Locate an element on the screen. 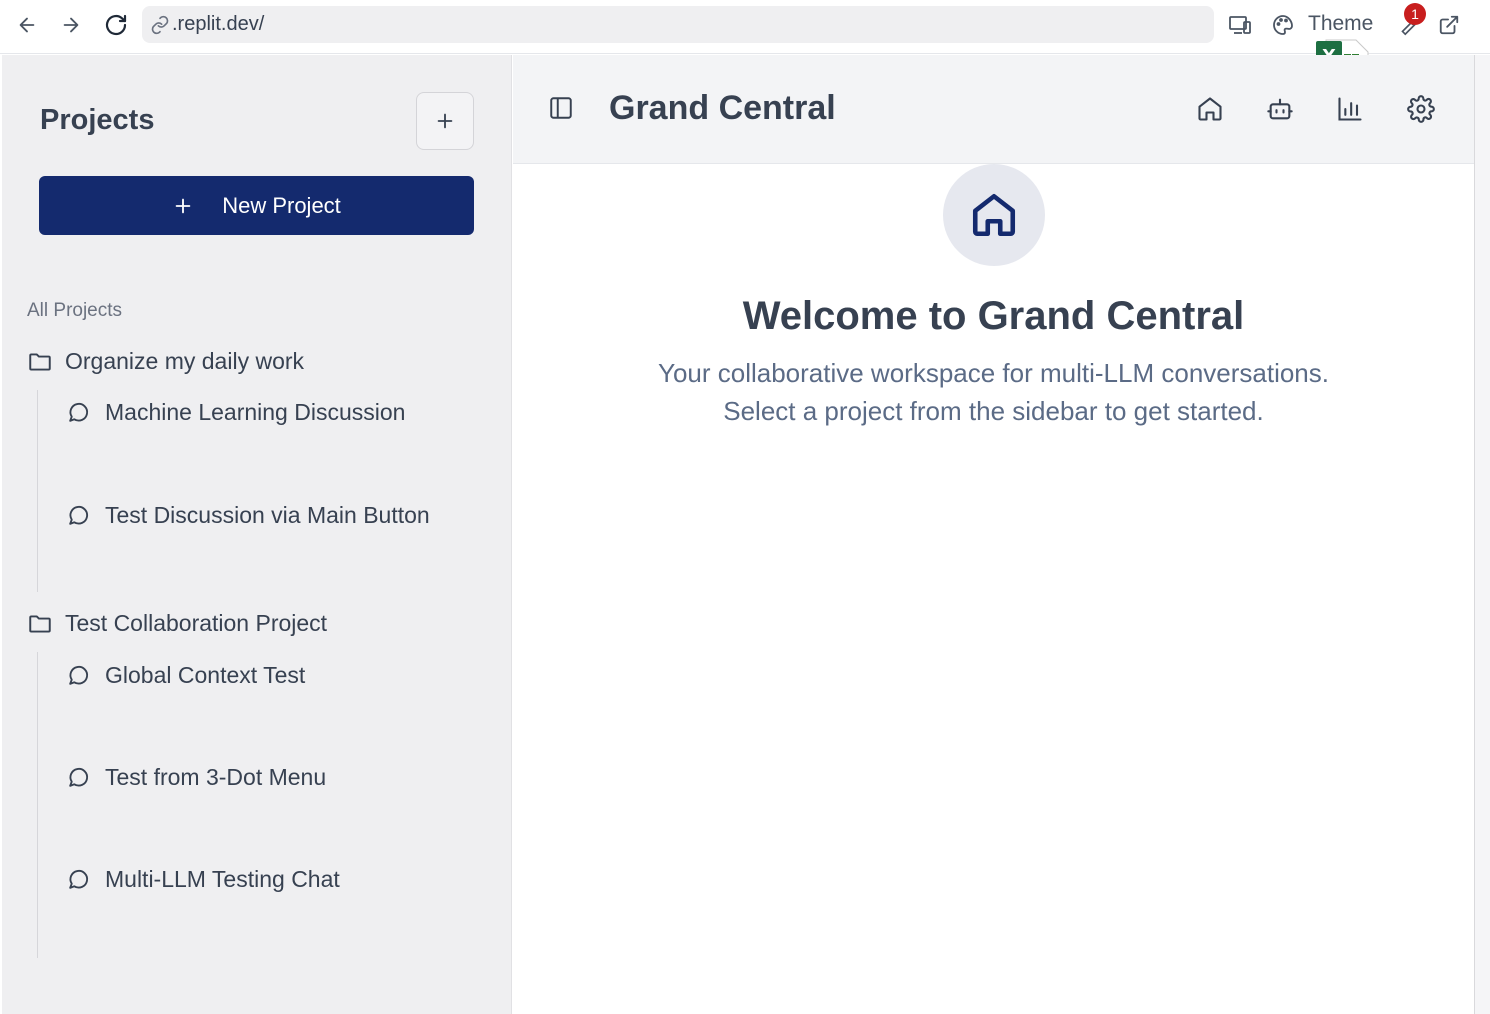 Image resolution: width=1490 pixels, height=1014 pixels. reload-button is located at coordinates (116, 25).